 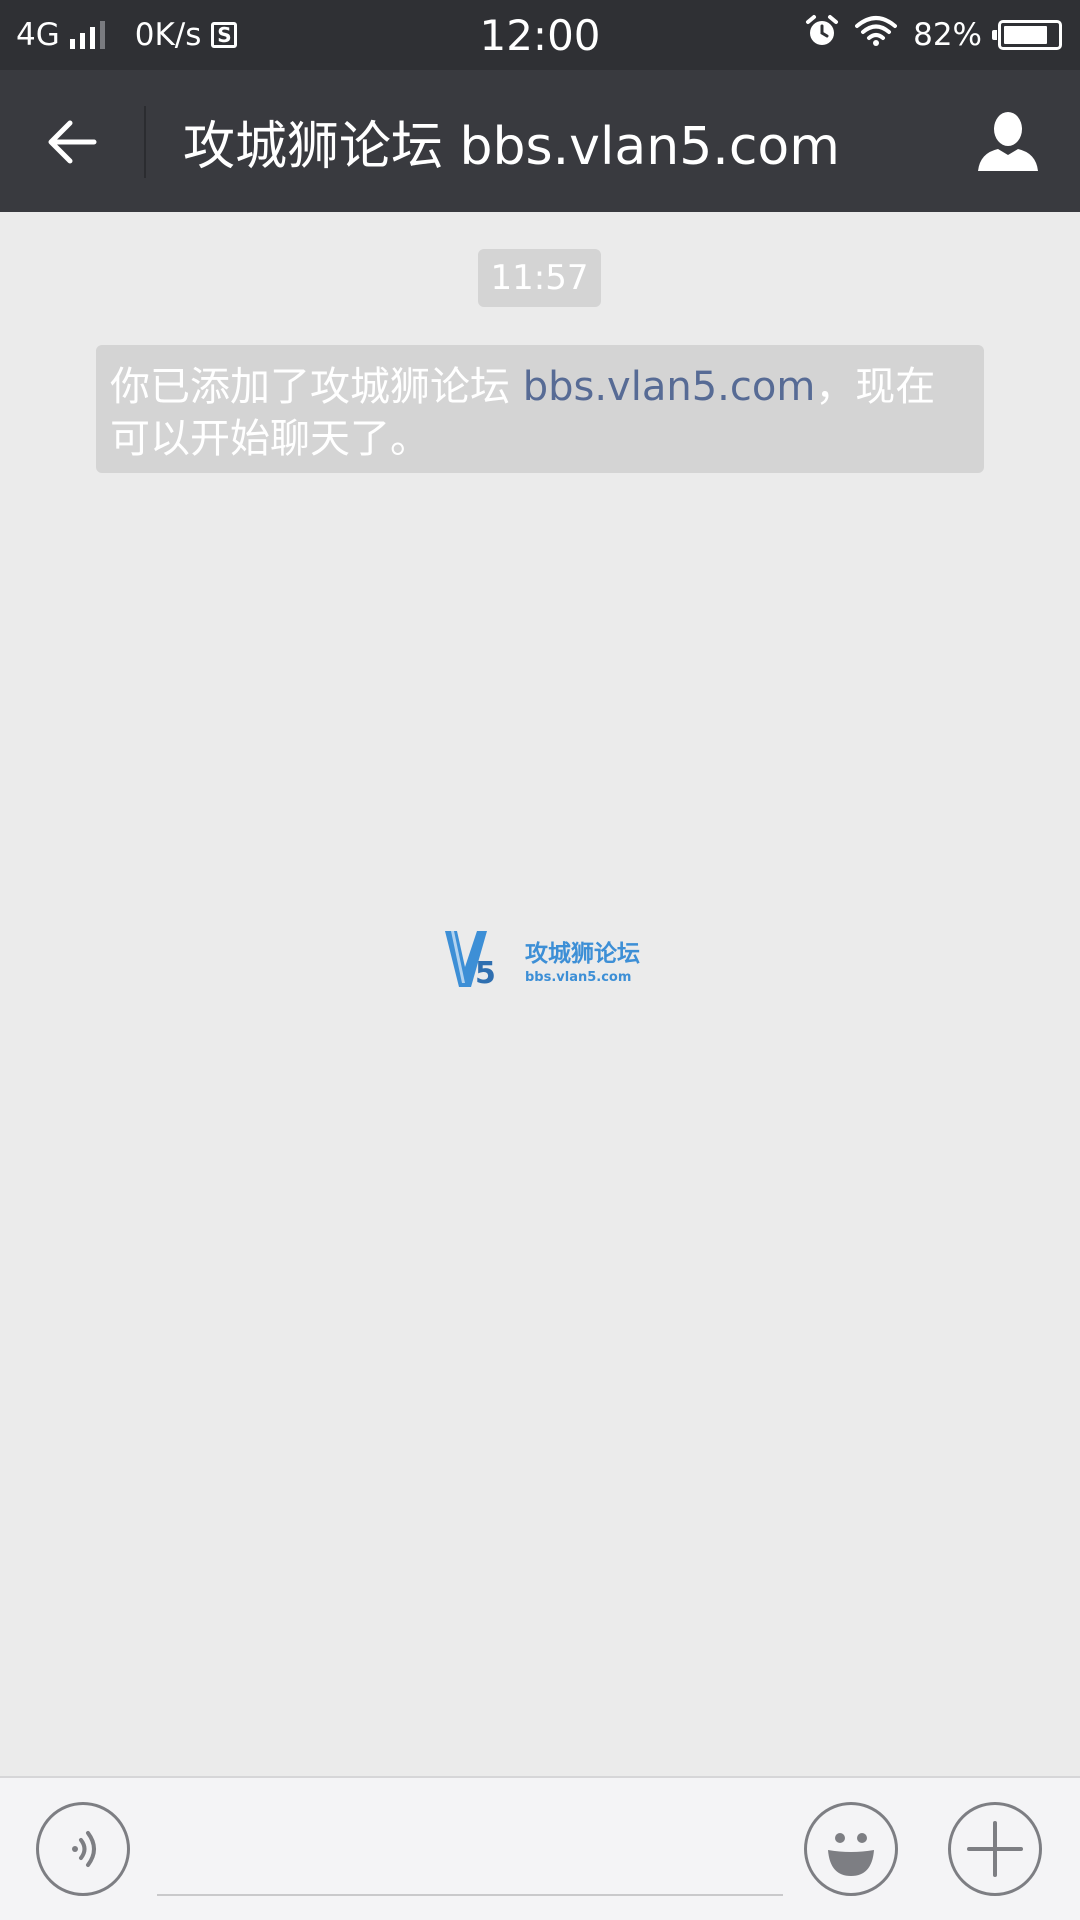 I want to click on watermark-url-text: bbs.vlan5.com, so click(x=578, y=977).